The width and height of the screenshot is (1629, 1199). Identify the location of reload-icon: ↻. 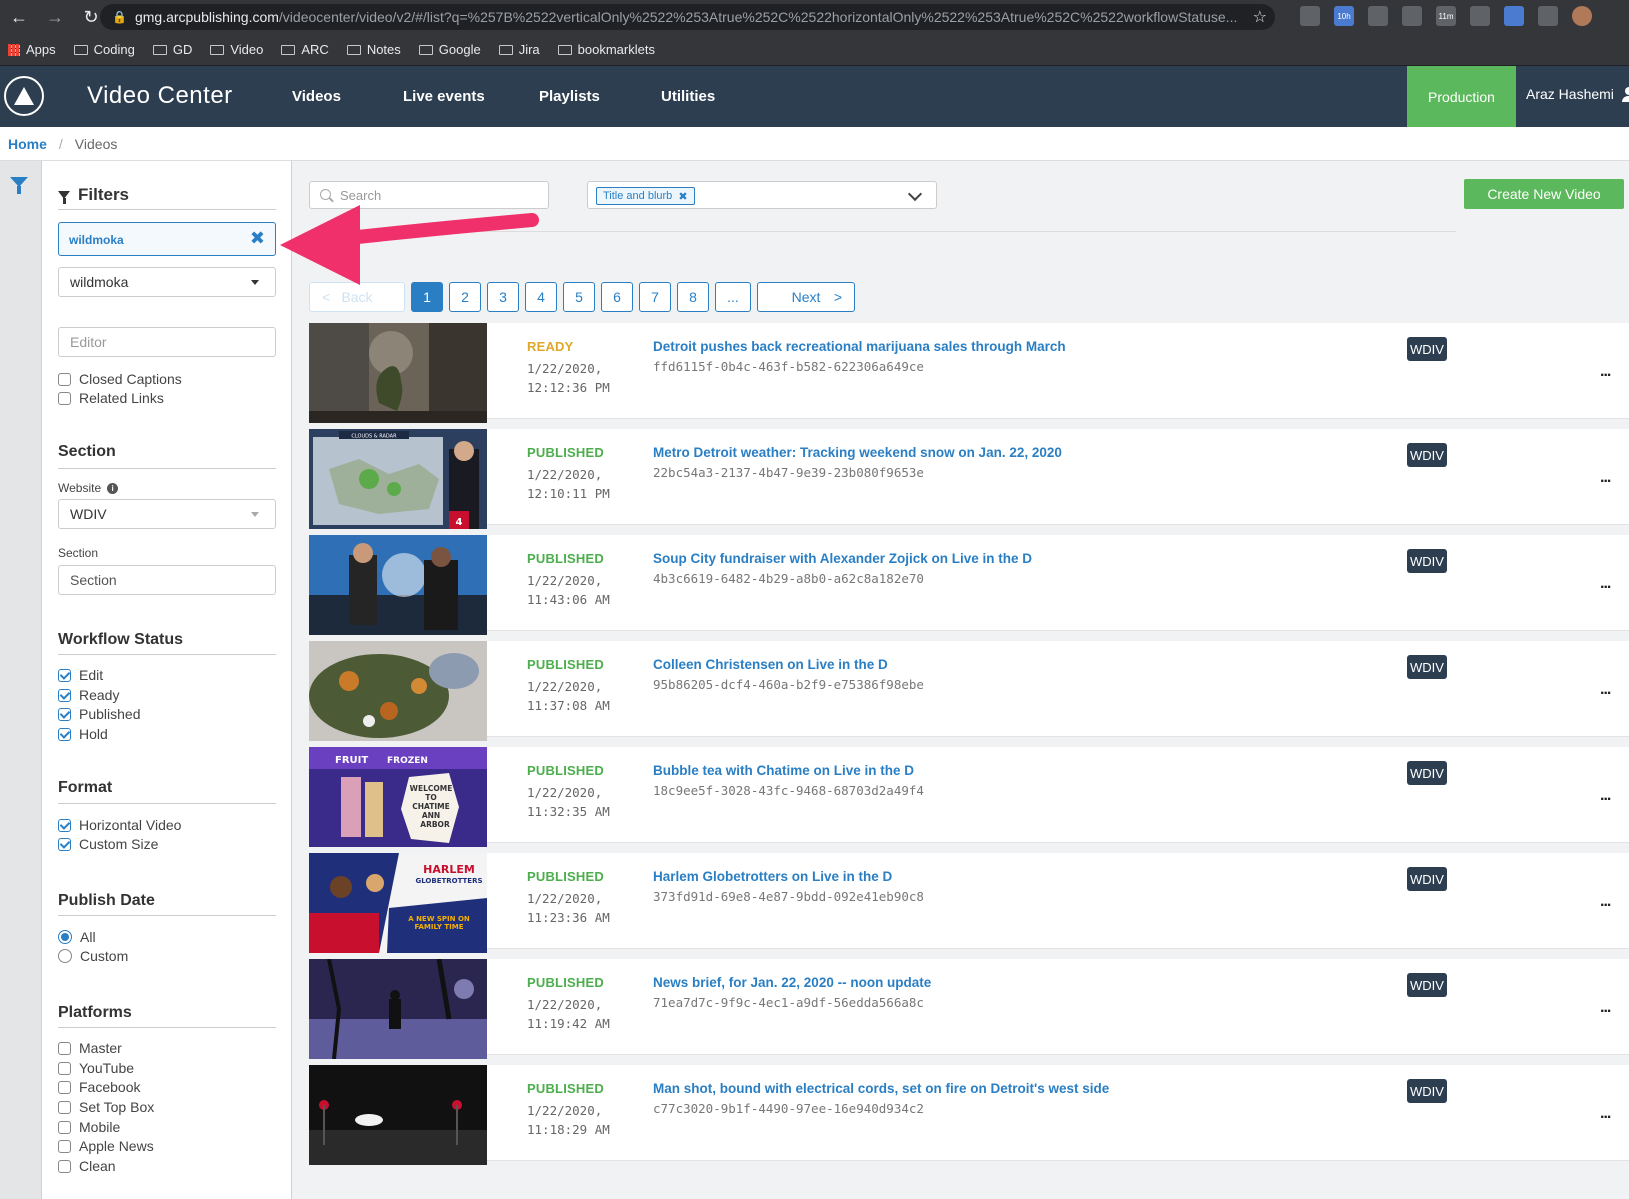
(91, 17).